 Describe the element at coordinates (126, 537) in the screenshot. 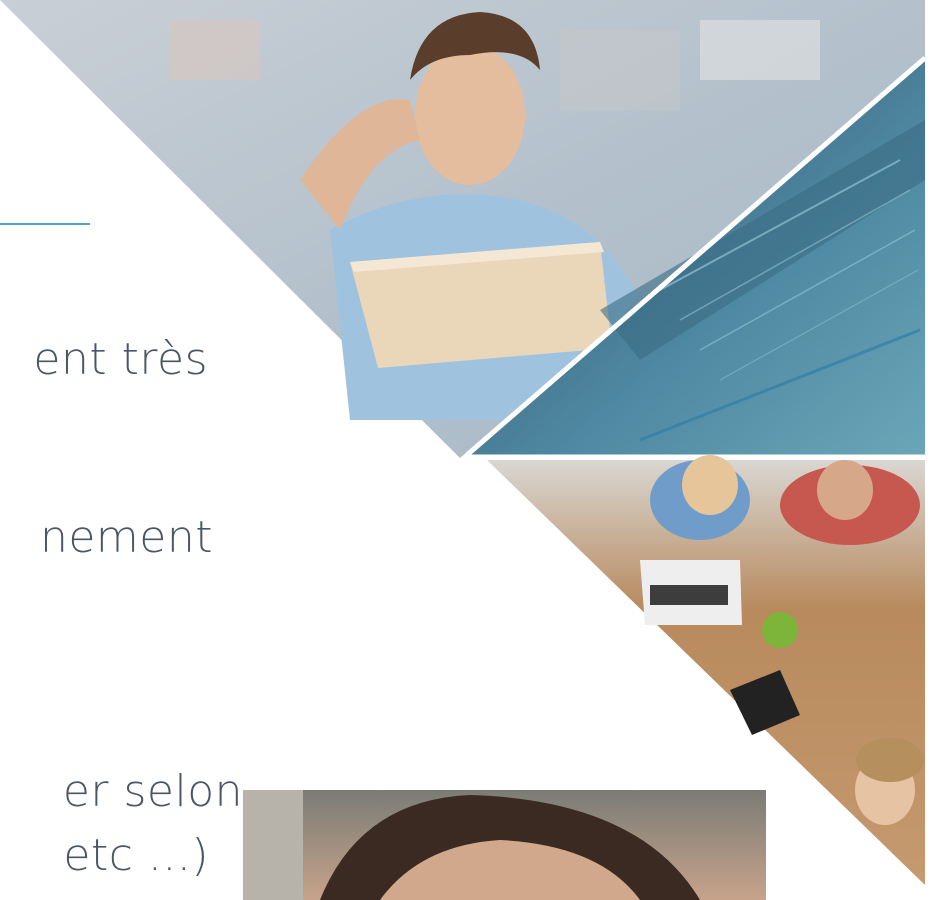

I see `text-fragment-line2: nement` at that location.